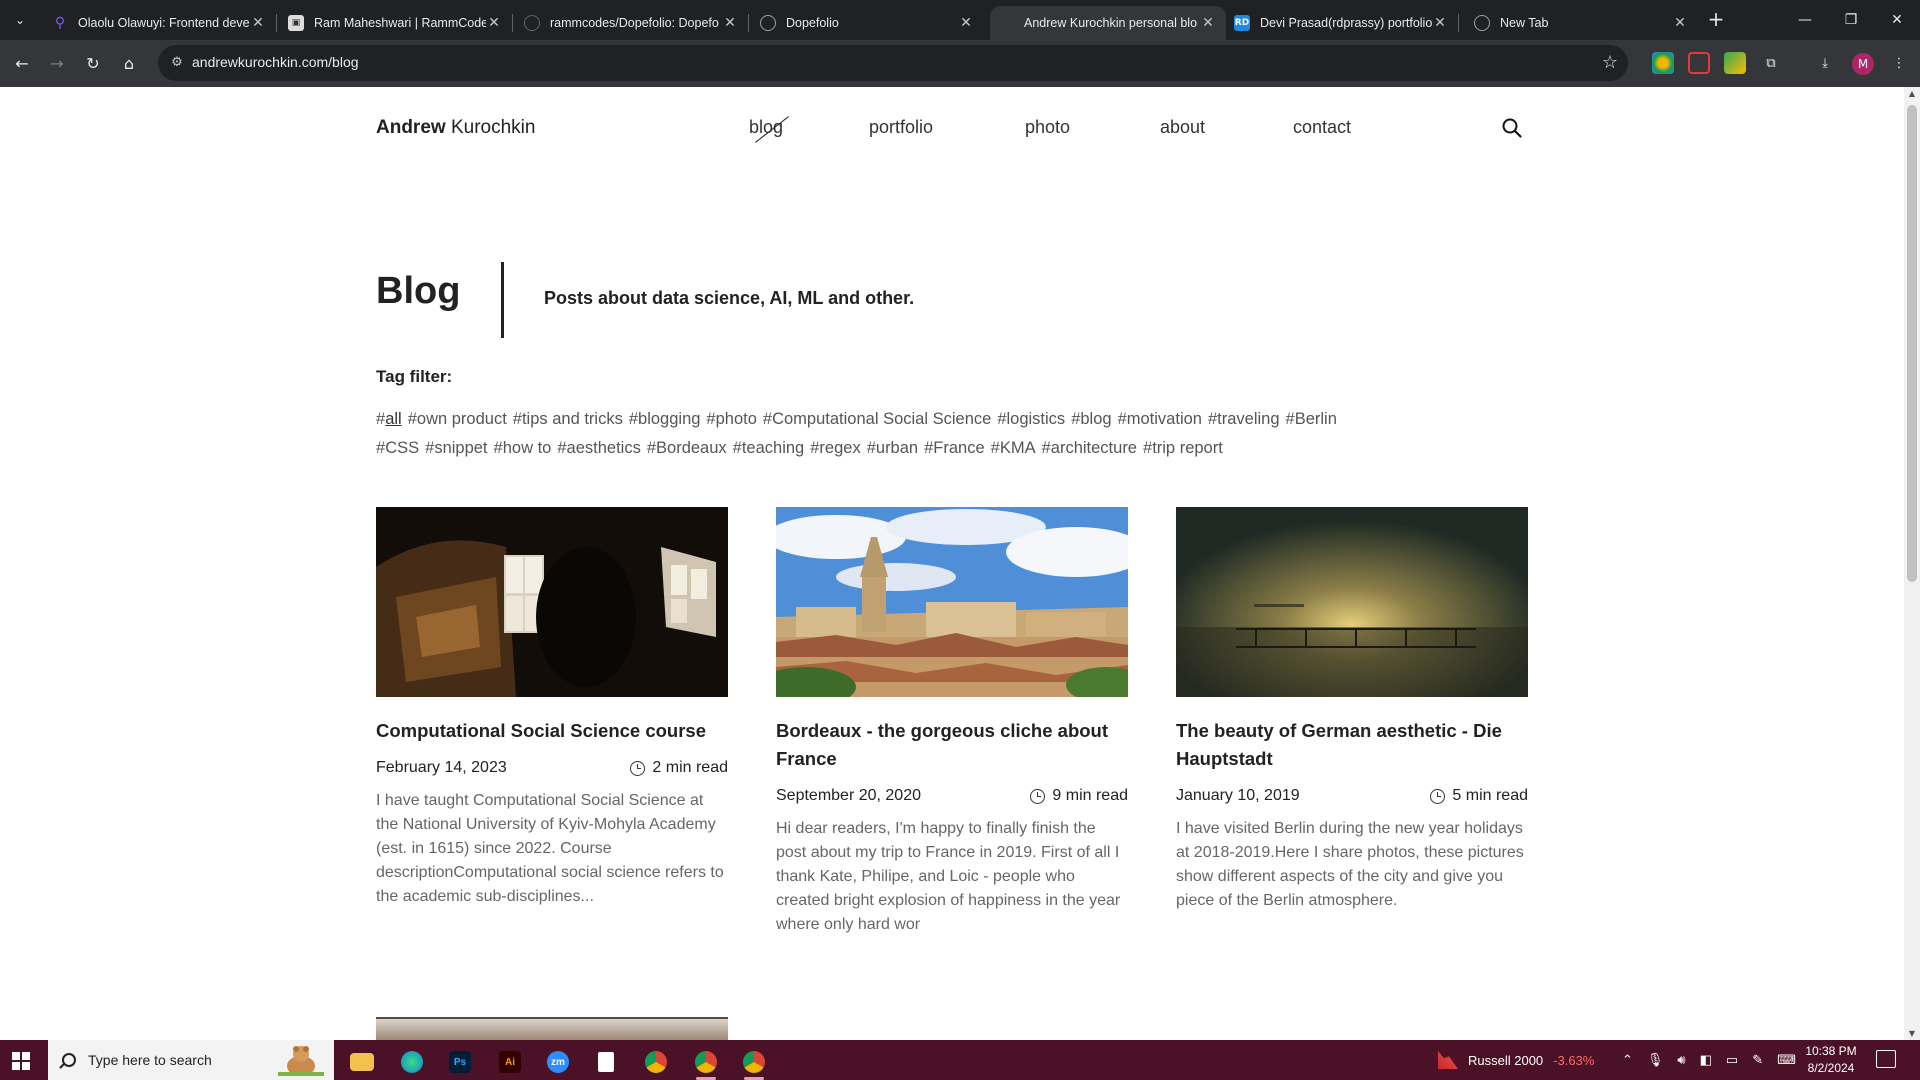  Describe the element at coordinates (1183, 448) in the screenshot. I see `tag-trip-report: #trip report` at that location.